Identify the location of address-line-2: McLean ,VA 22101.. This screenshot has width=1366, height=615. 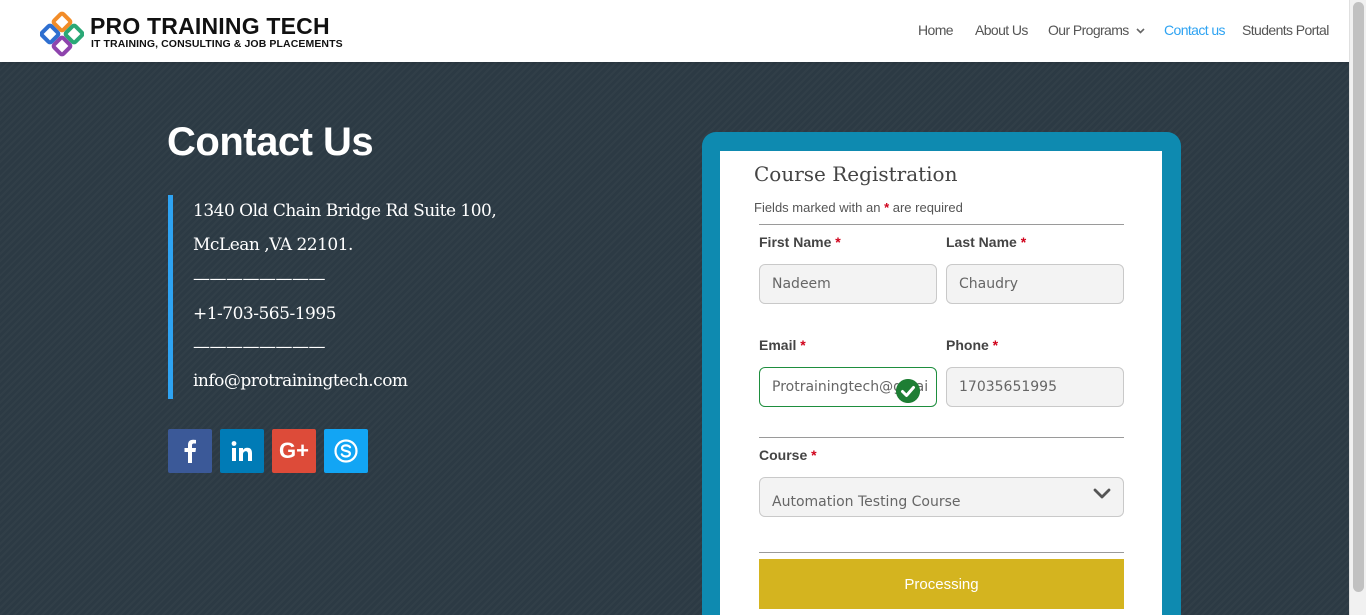
(273, 245).